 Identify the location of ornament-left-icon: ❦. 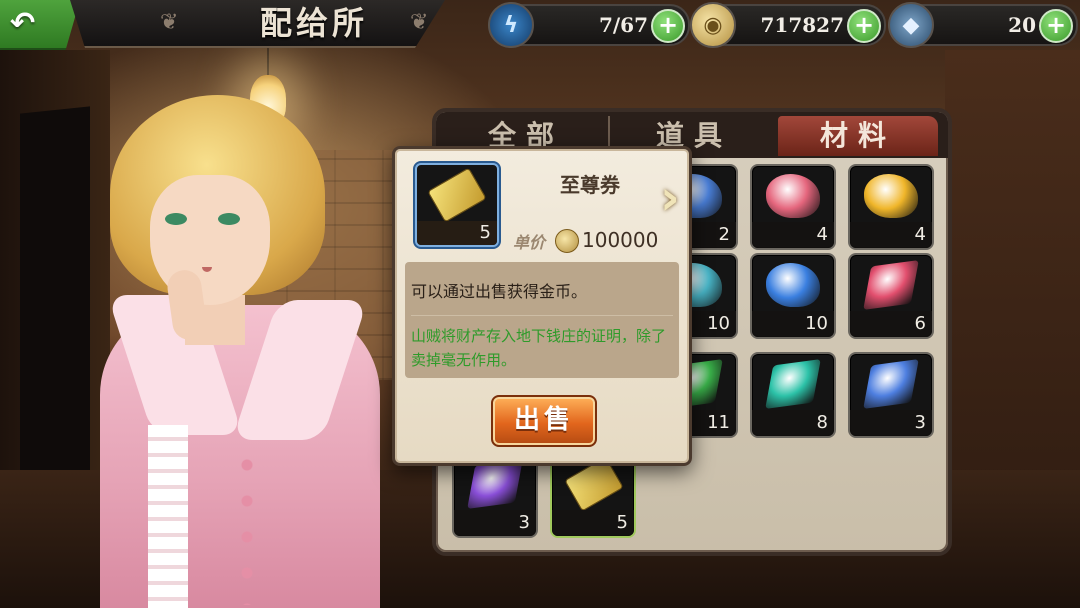
(169, 22).